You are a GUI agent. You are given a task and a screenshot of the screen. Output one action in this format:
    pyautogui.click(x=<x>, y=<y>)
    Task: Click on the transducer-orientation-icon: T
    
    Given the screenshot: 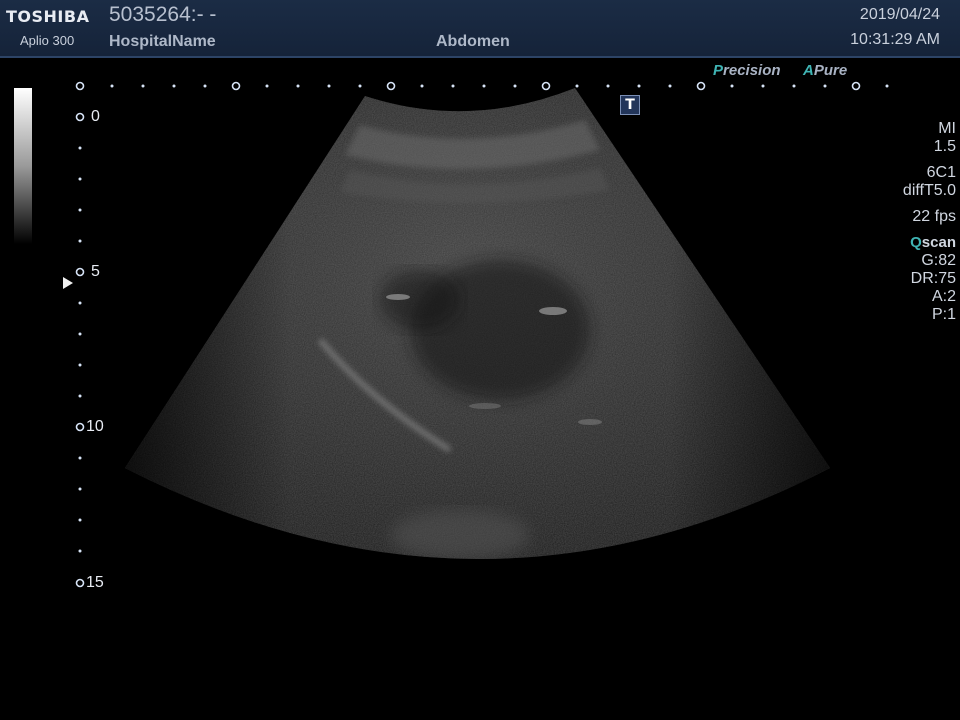 What is the action you would take?
    pyautogui.click(x=630, y=105)
    